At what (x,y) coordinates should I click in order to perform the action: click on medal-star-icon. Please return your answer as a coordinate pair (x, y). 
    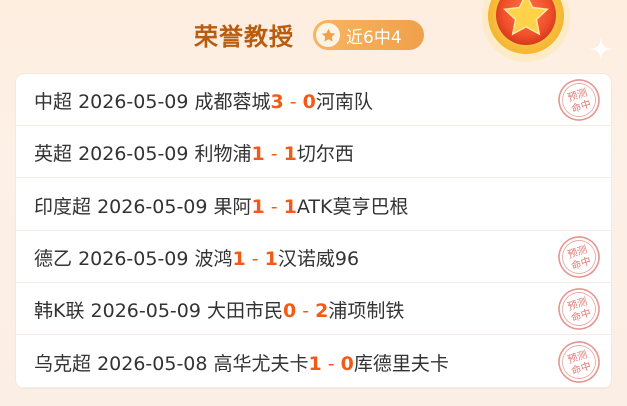
    Looking at the image, I should click on (526, 31).